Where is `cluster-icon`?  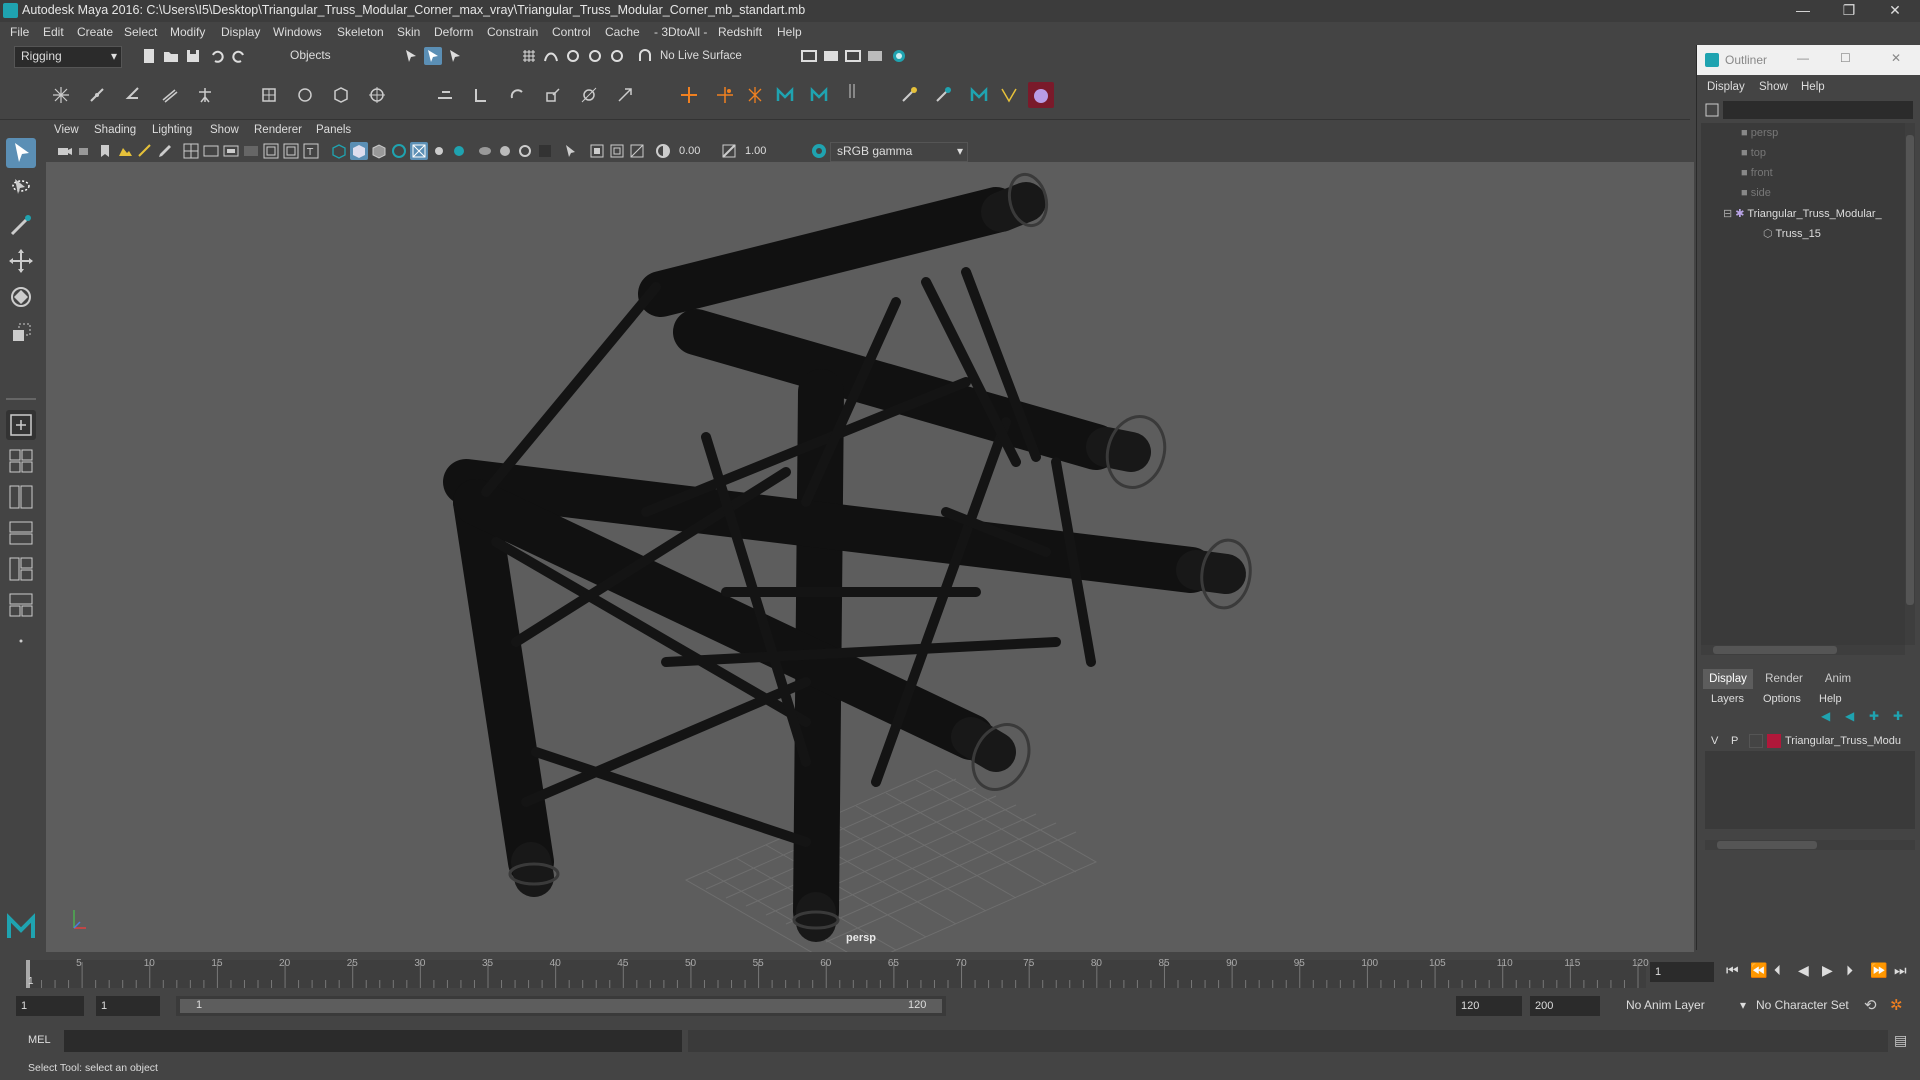 cluster-icon is located at coordinates (377, 95).